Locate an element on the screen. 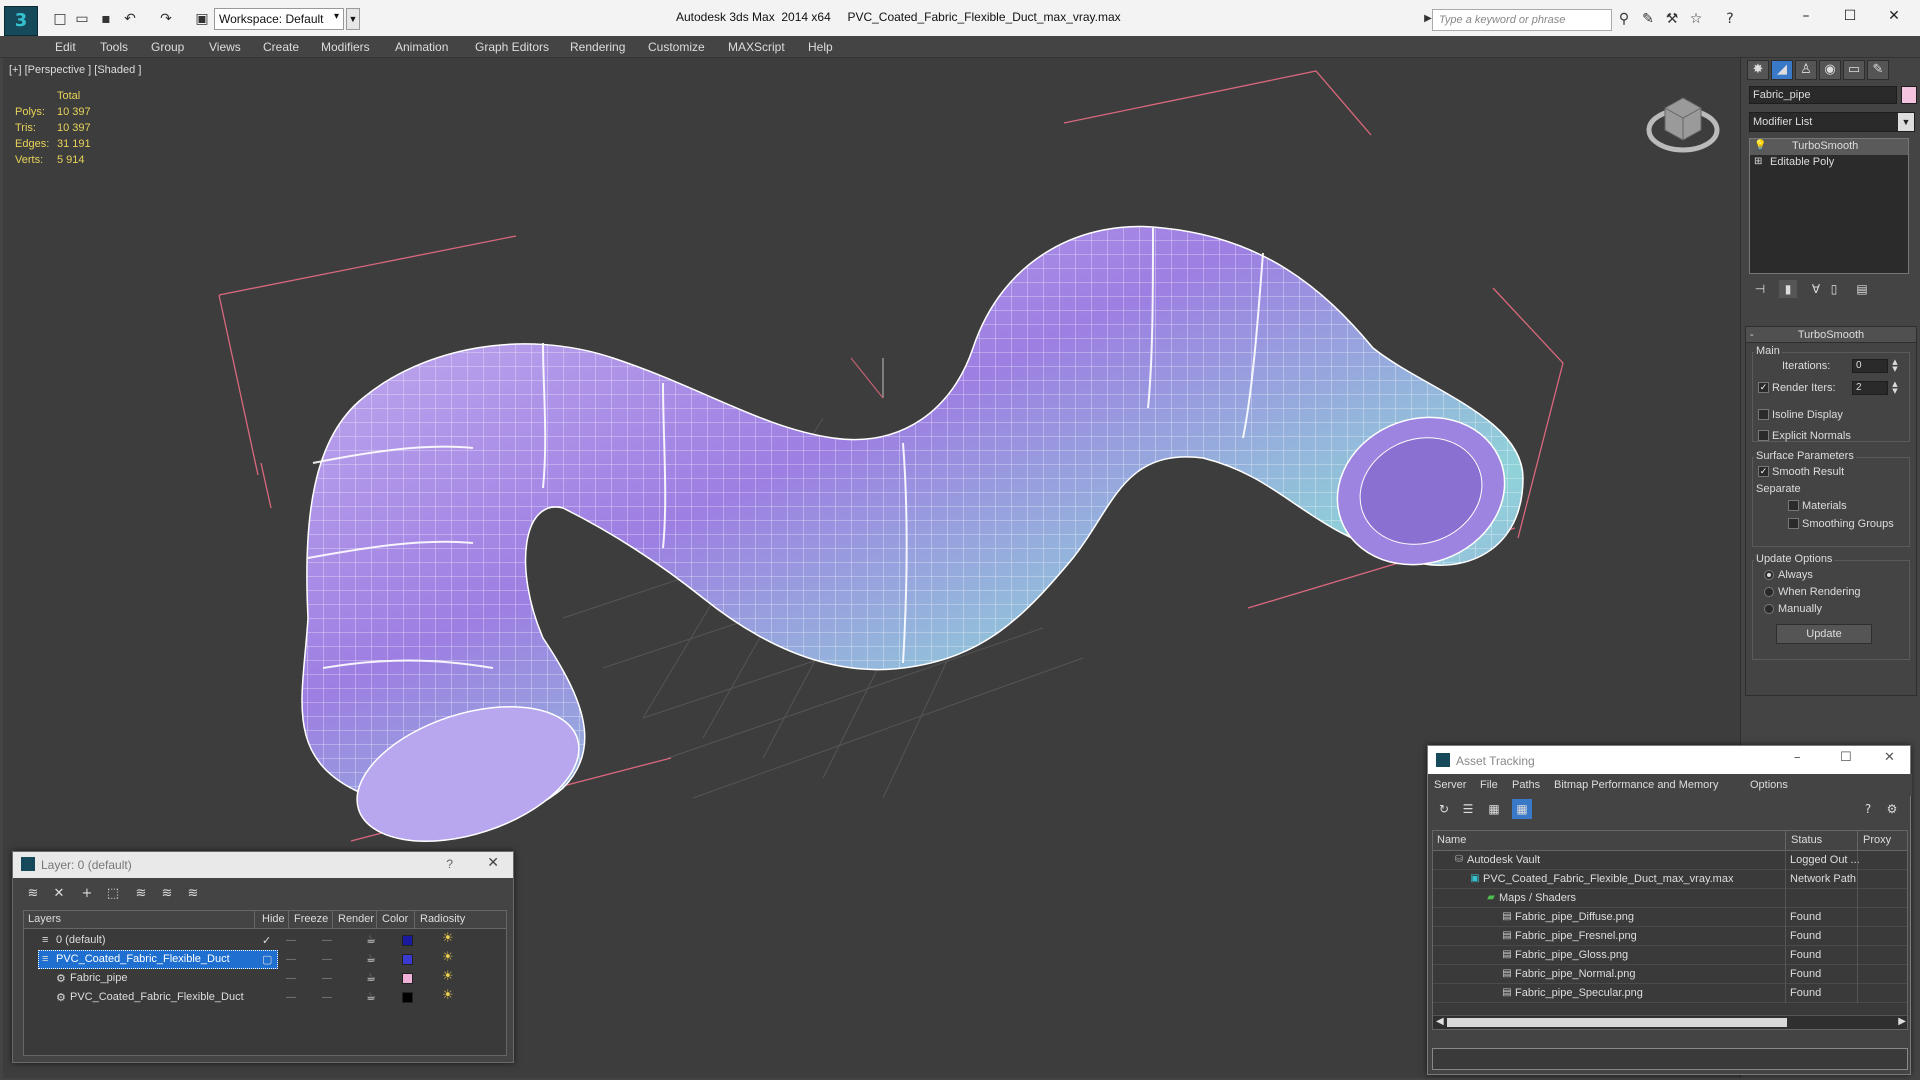 The width and height of the screenshot is (1920, 1080). iterations-spinner: 0 is located at coordinates (1870, 366).